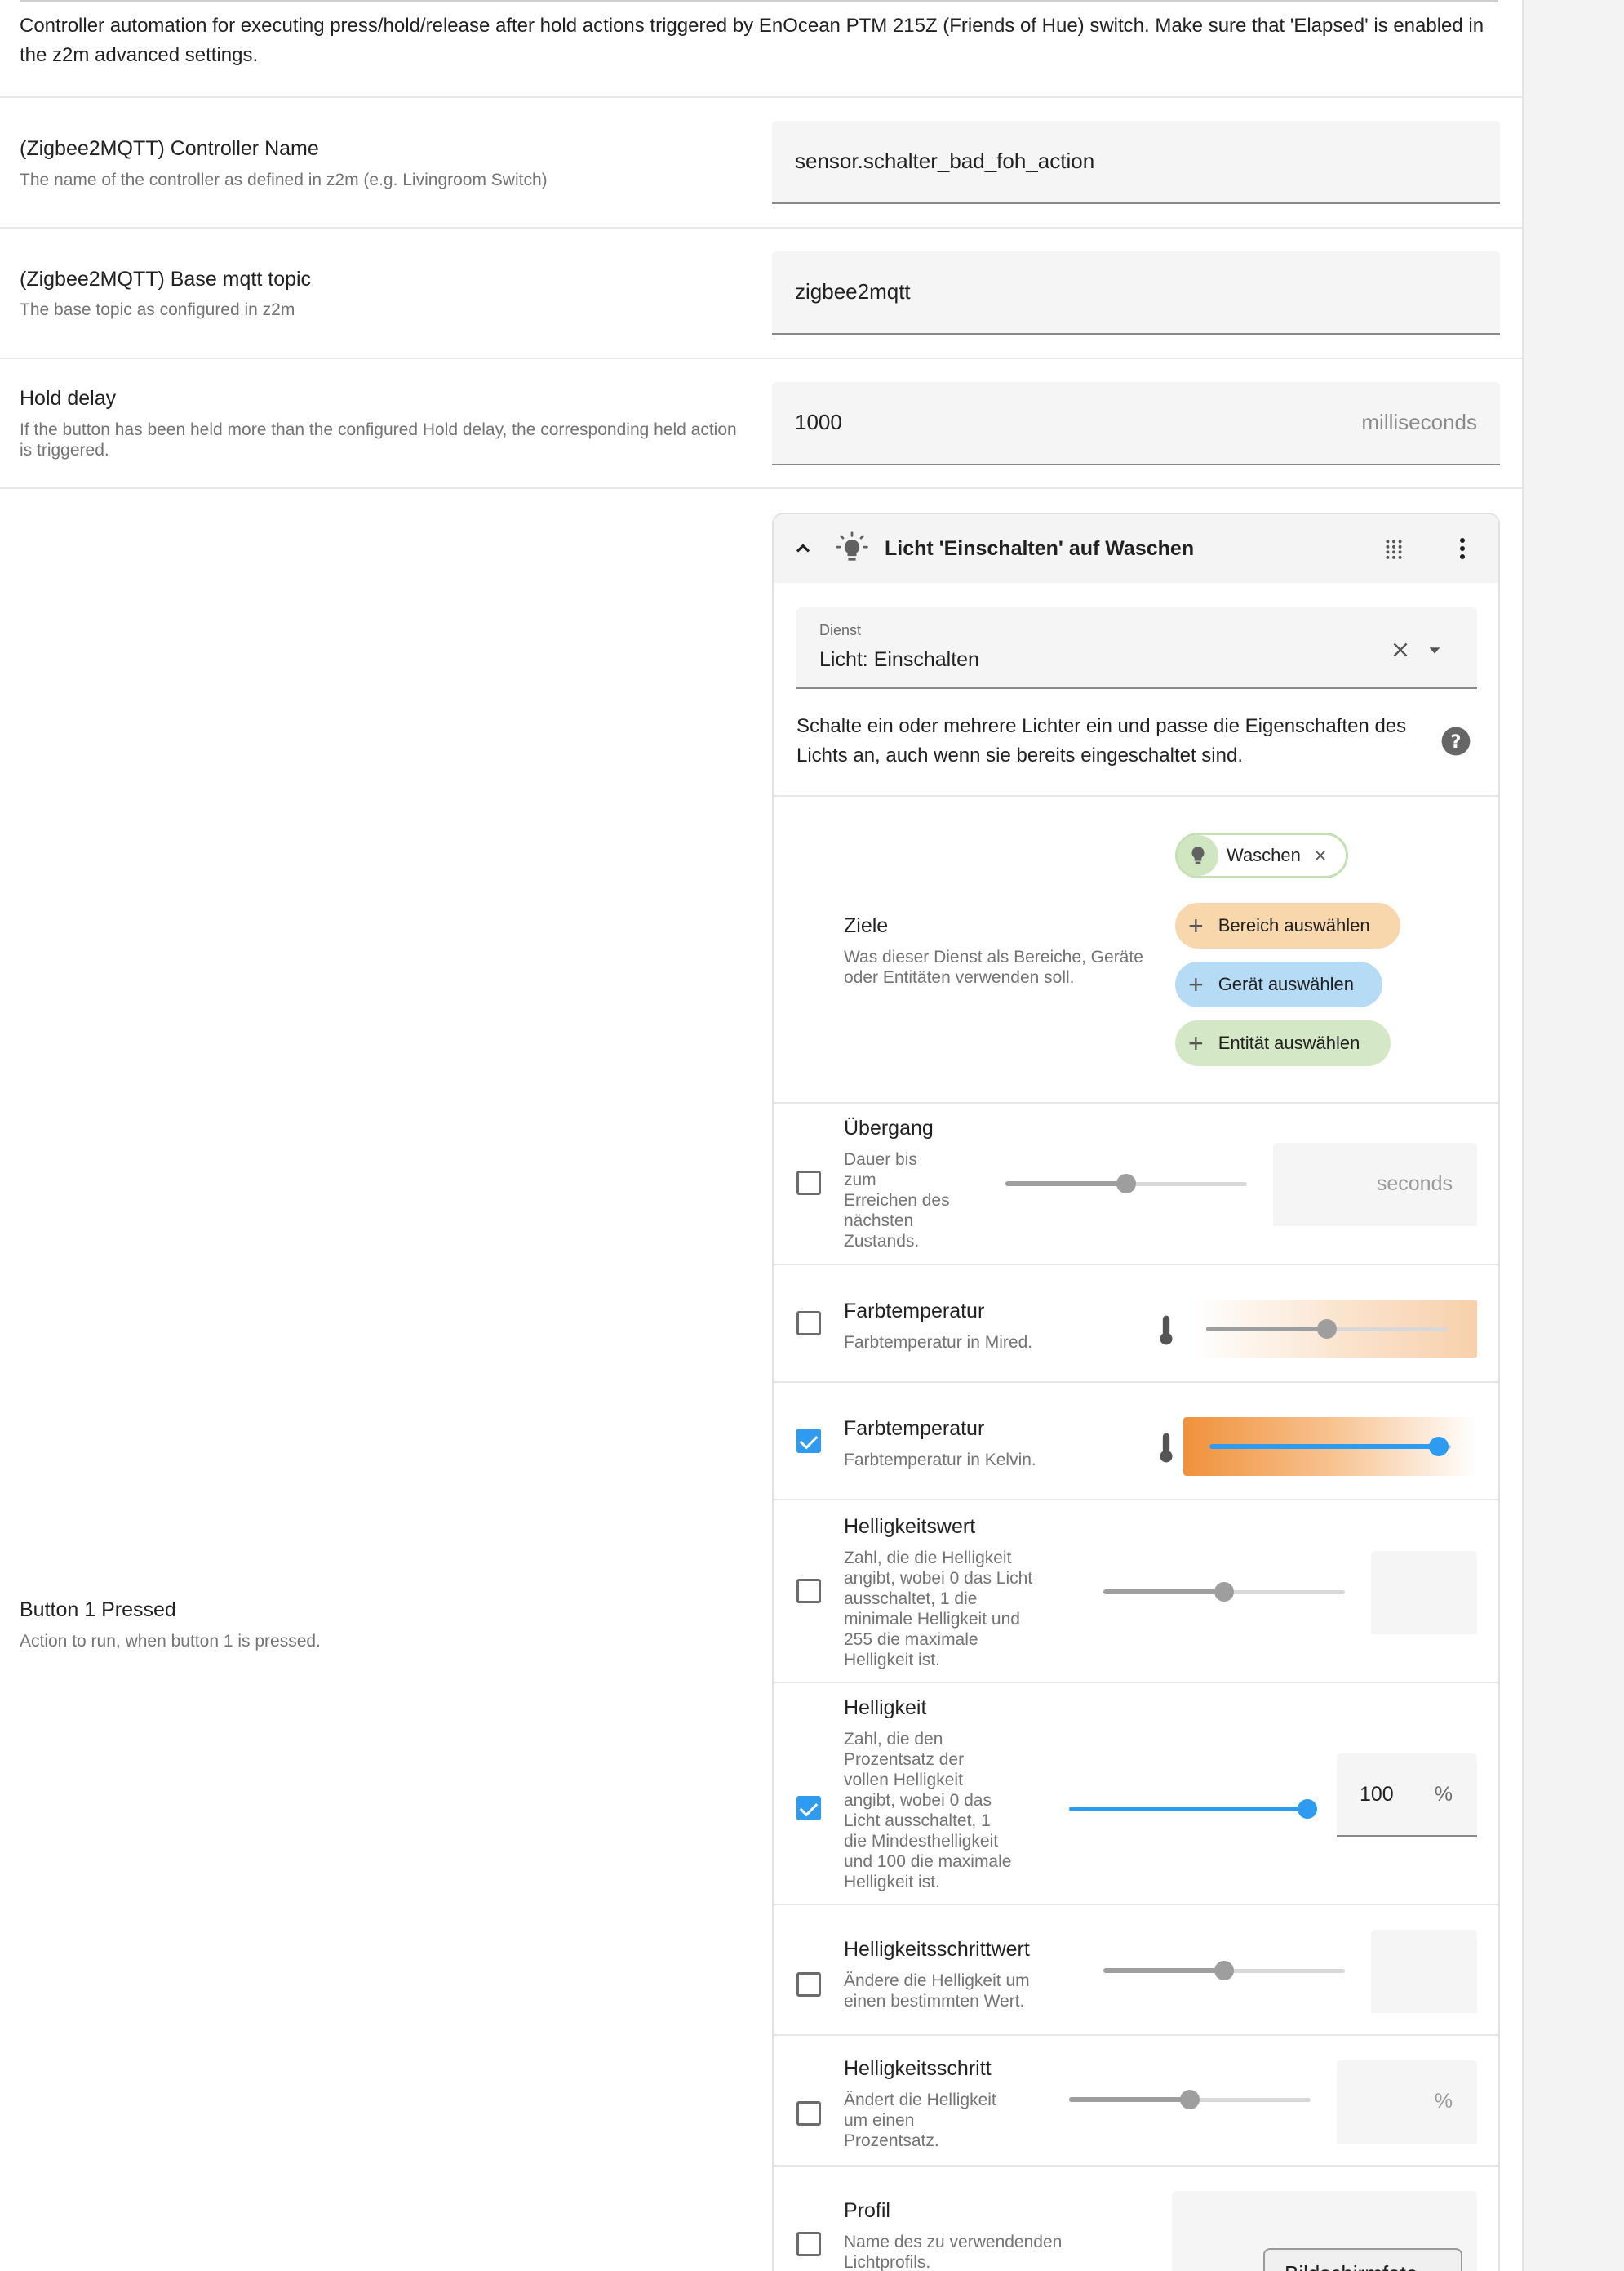 The height and width of the screenshot is (2271, 1624). I want to click on brightness-pct-unit: %, so click(1443, 1794).